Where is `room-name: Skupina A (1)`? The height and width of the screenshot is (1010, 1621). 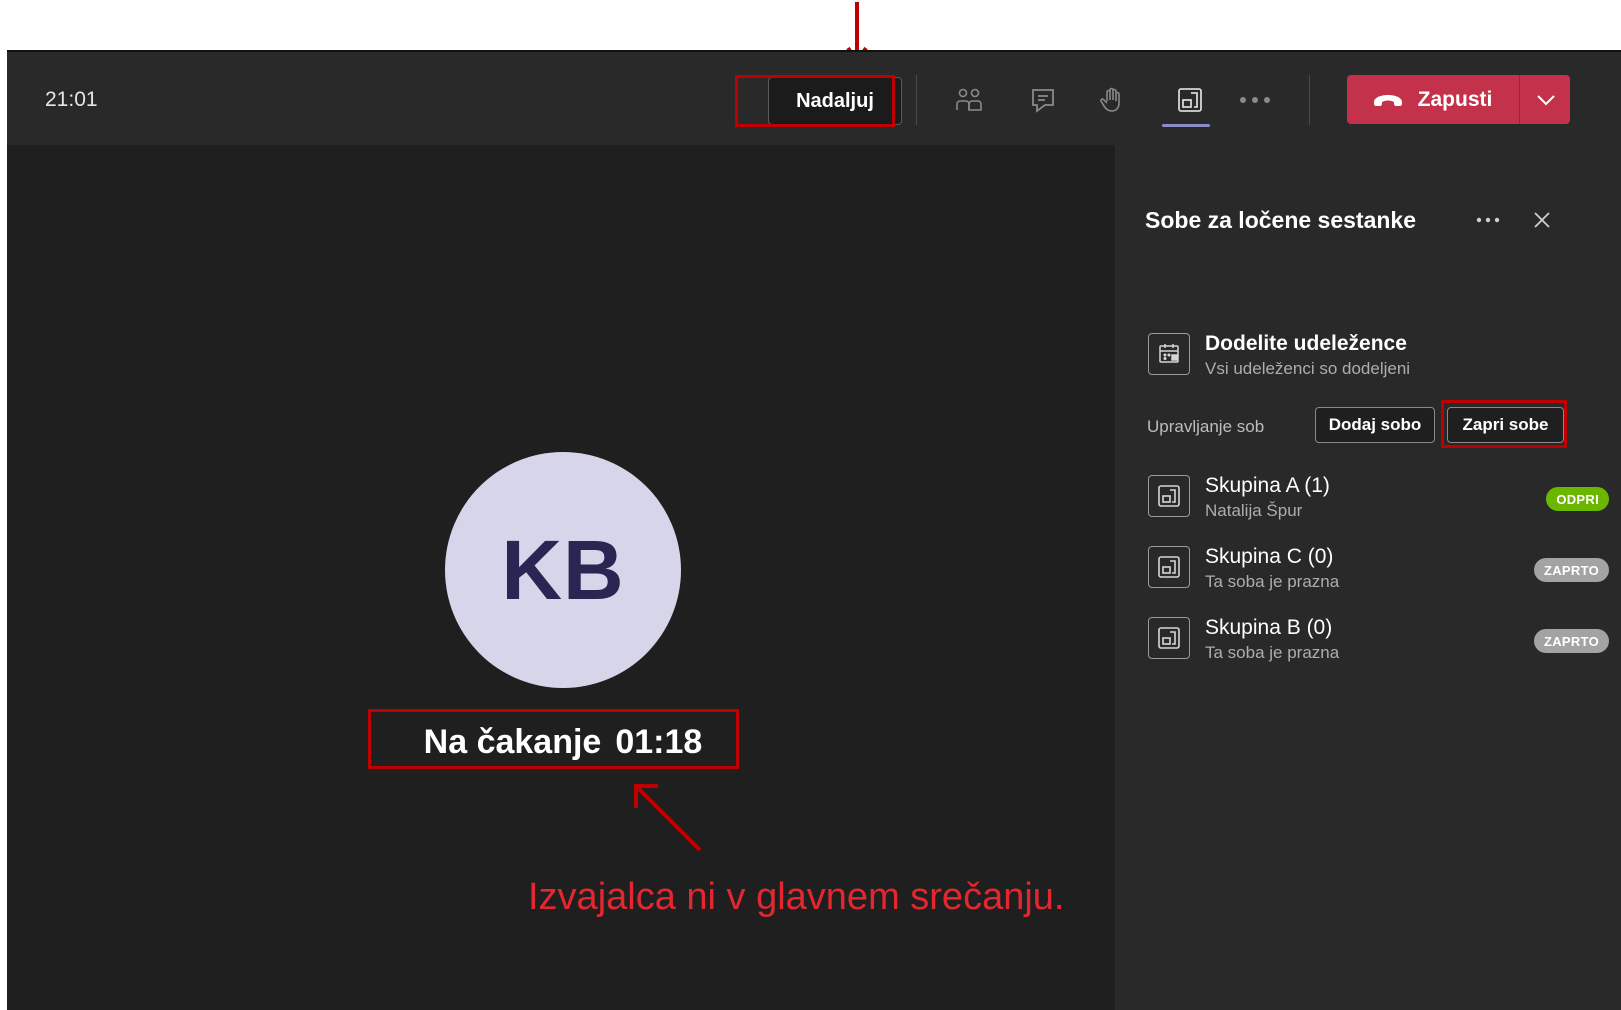
room-name: Skupina A (1) is located at coordinates (1267, 485).